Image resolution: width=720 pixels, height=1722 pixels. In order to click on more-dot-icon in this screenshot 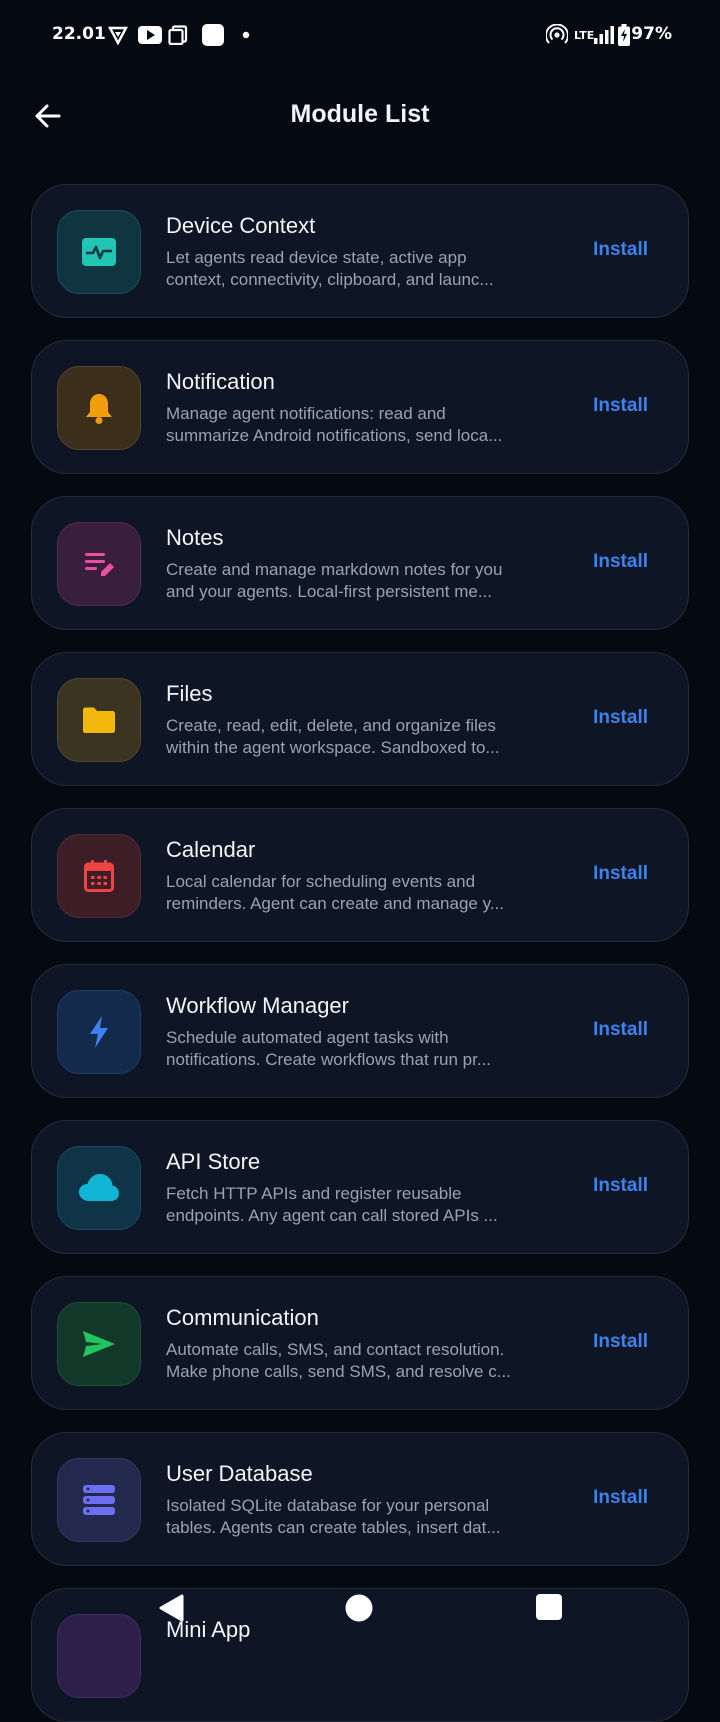, I will do `click(246, 35)`.